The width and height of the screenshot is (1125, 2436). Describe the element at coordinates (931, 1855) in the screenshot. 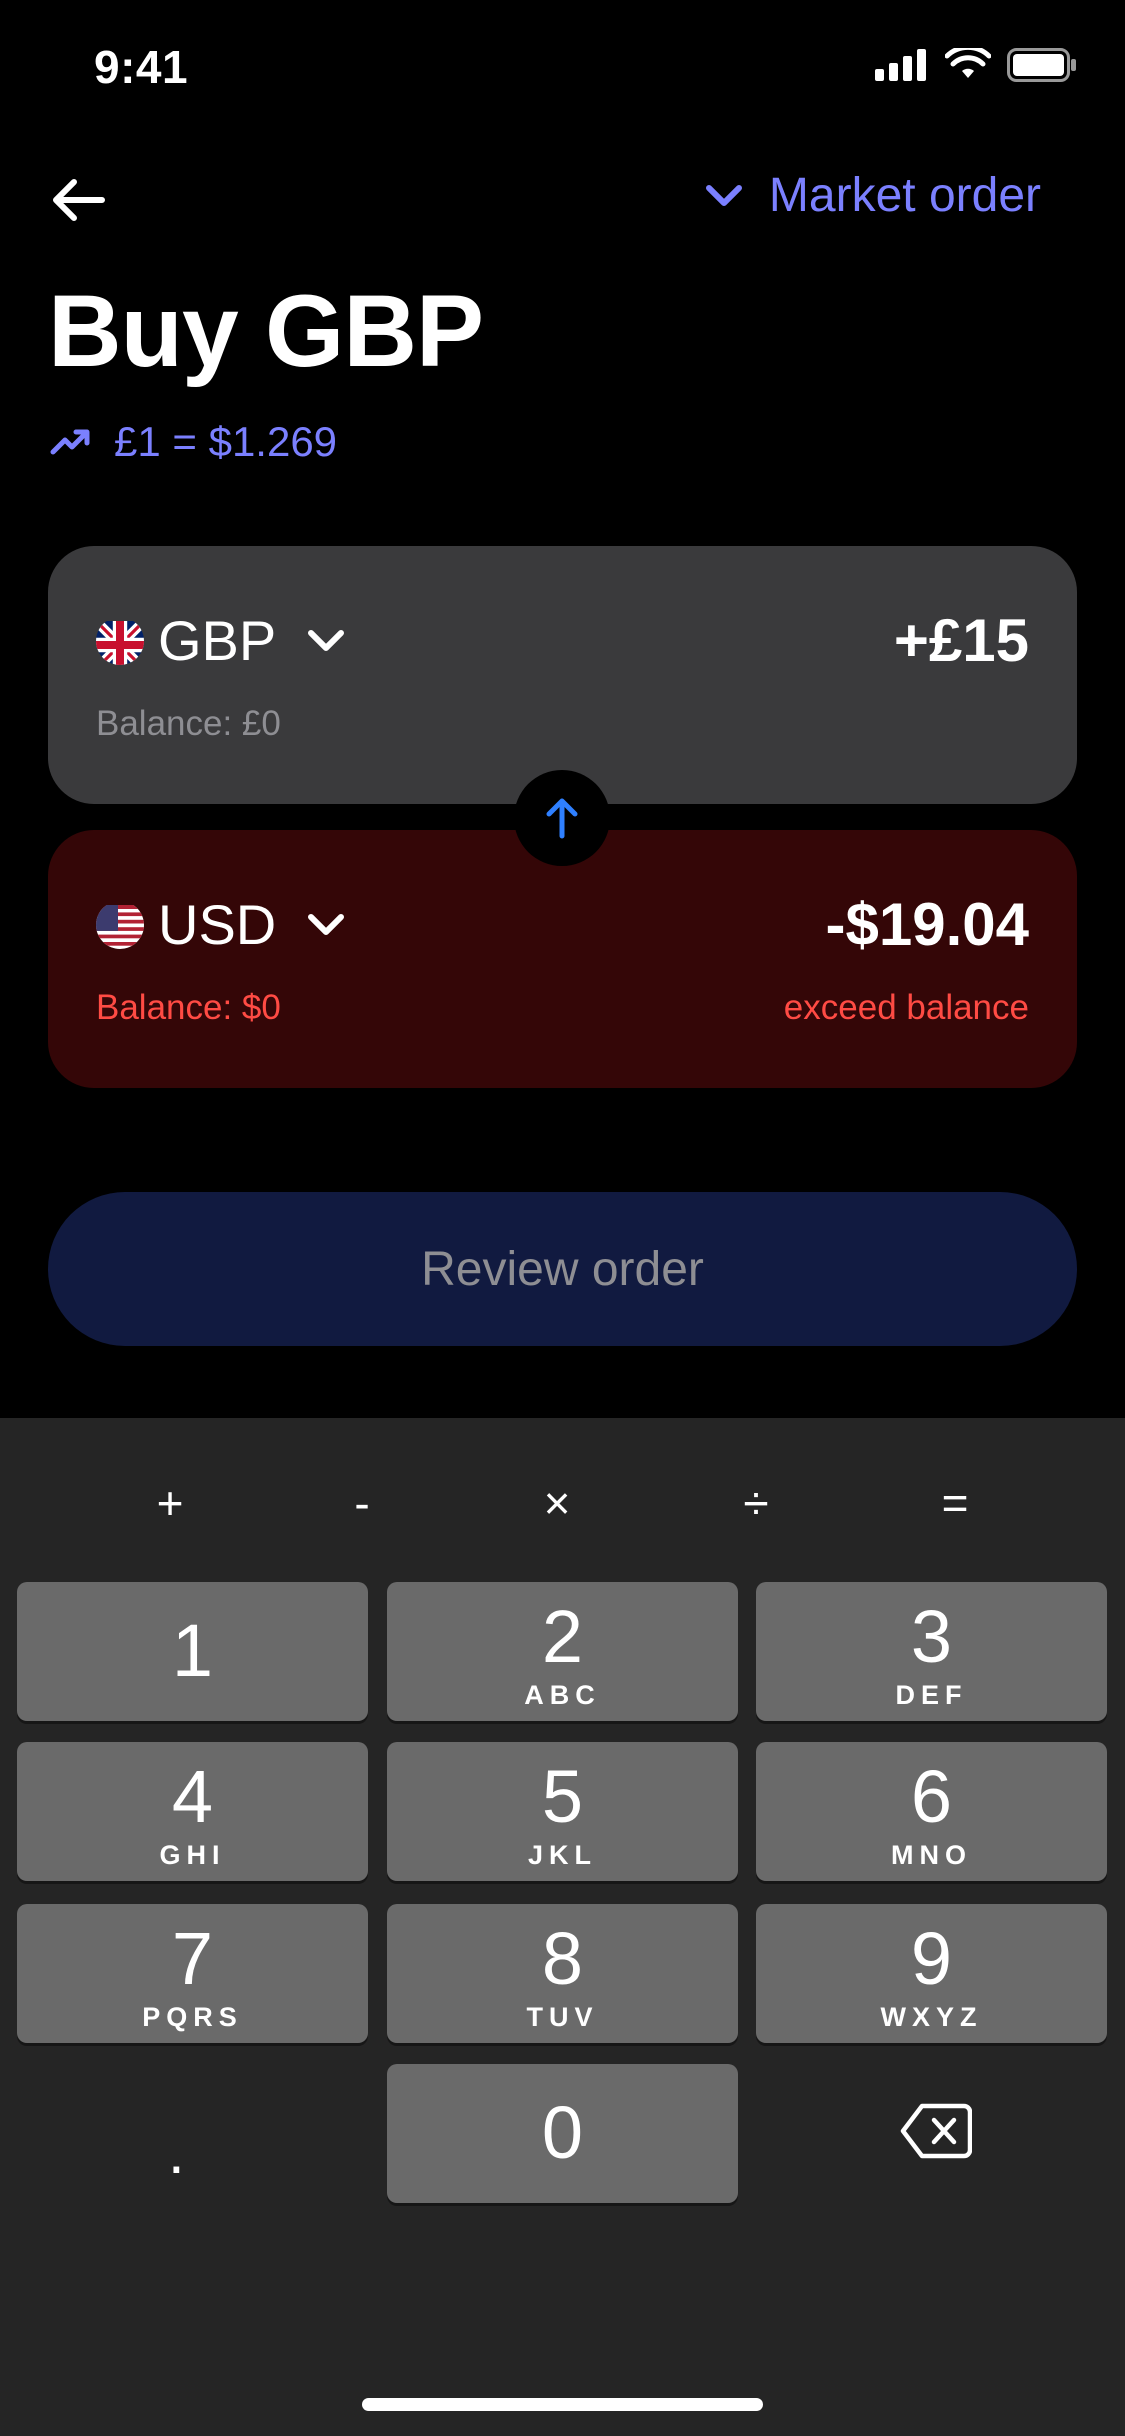

I see `key-letters: MNO` at that location.